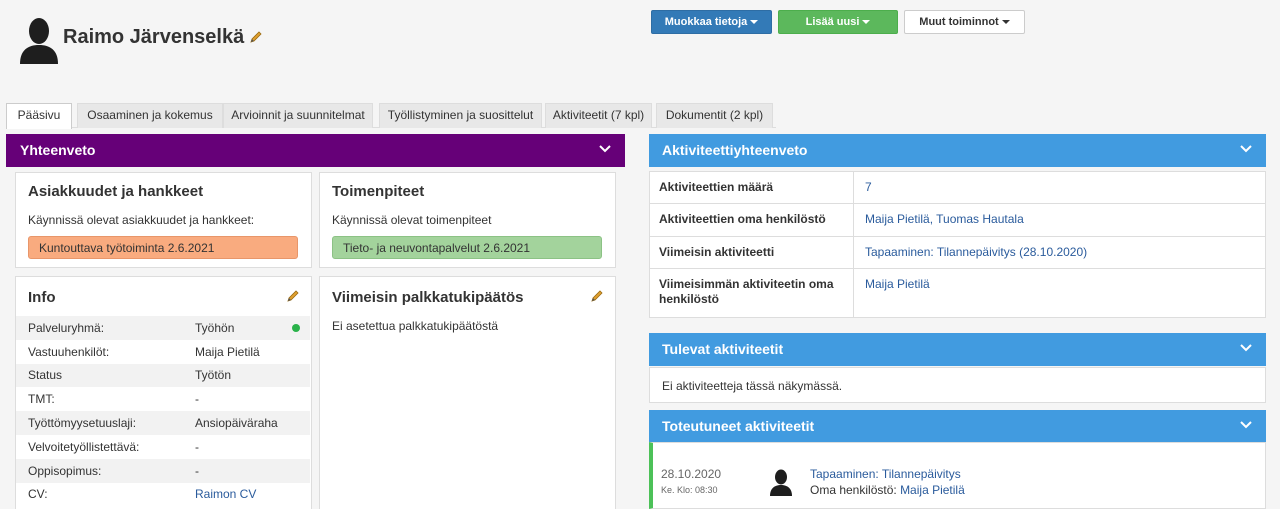  What do you see at coordinates (752, 220) in the screenshot?
I see `summary-key: Aktiviteettien oma henkilöstö` at bounding box center [752, 220].